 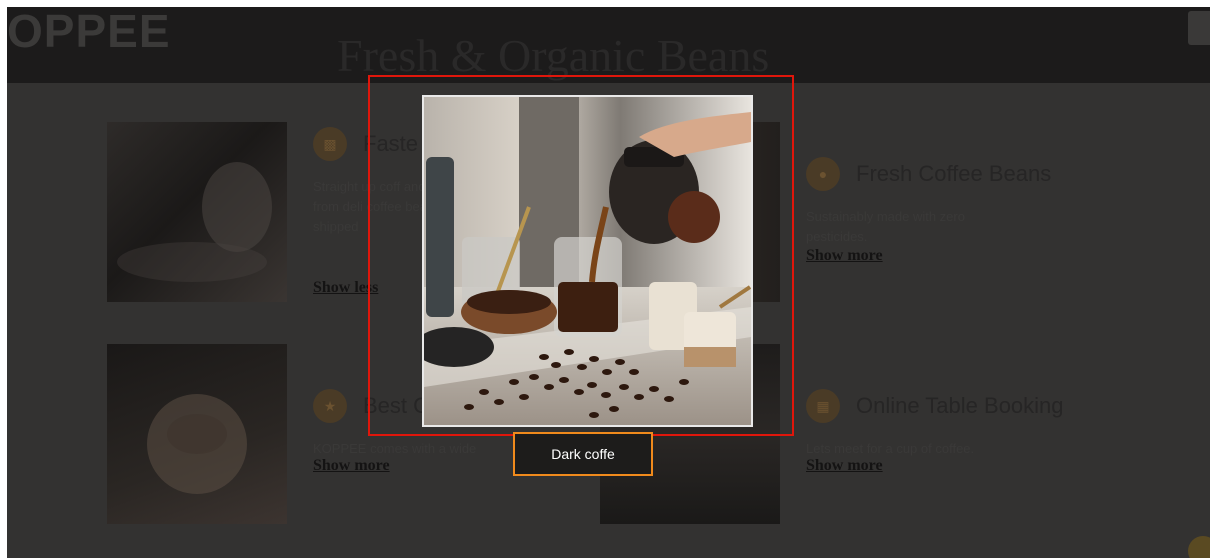 I want to click on coffee-bean-icon: ●, so click(x=823, y=174).